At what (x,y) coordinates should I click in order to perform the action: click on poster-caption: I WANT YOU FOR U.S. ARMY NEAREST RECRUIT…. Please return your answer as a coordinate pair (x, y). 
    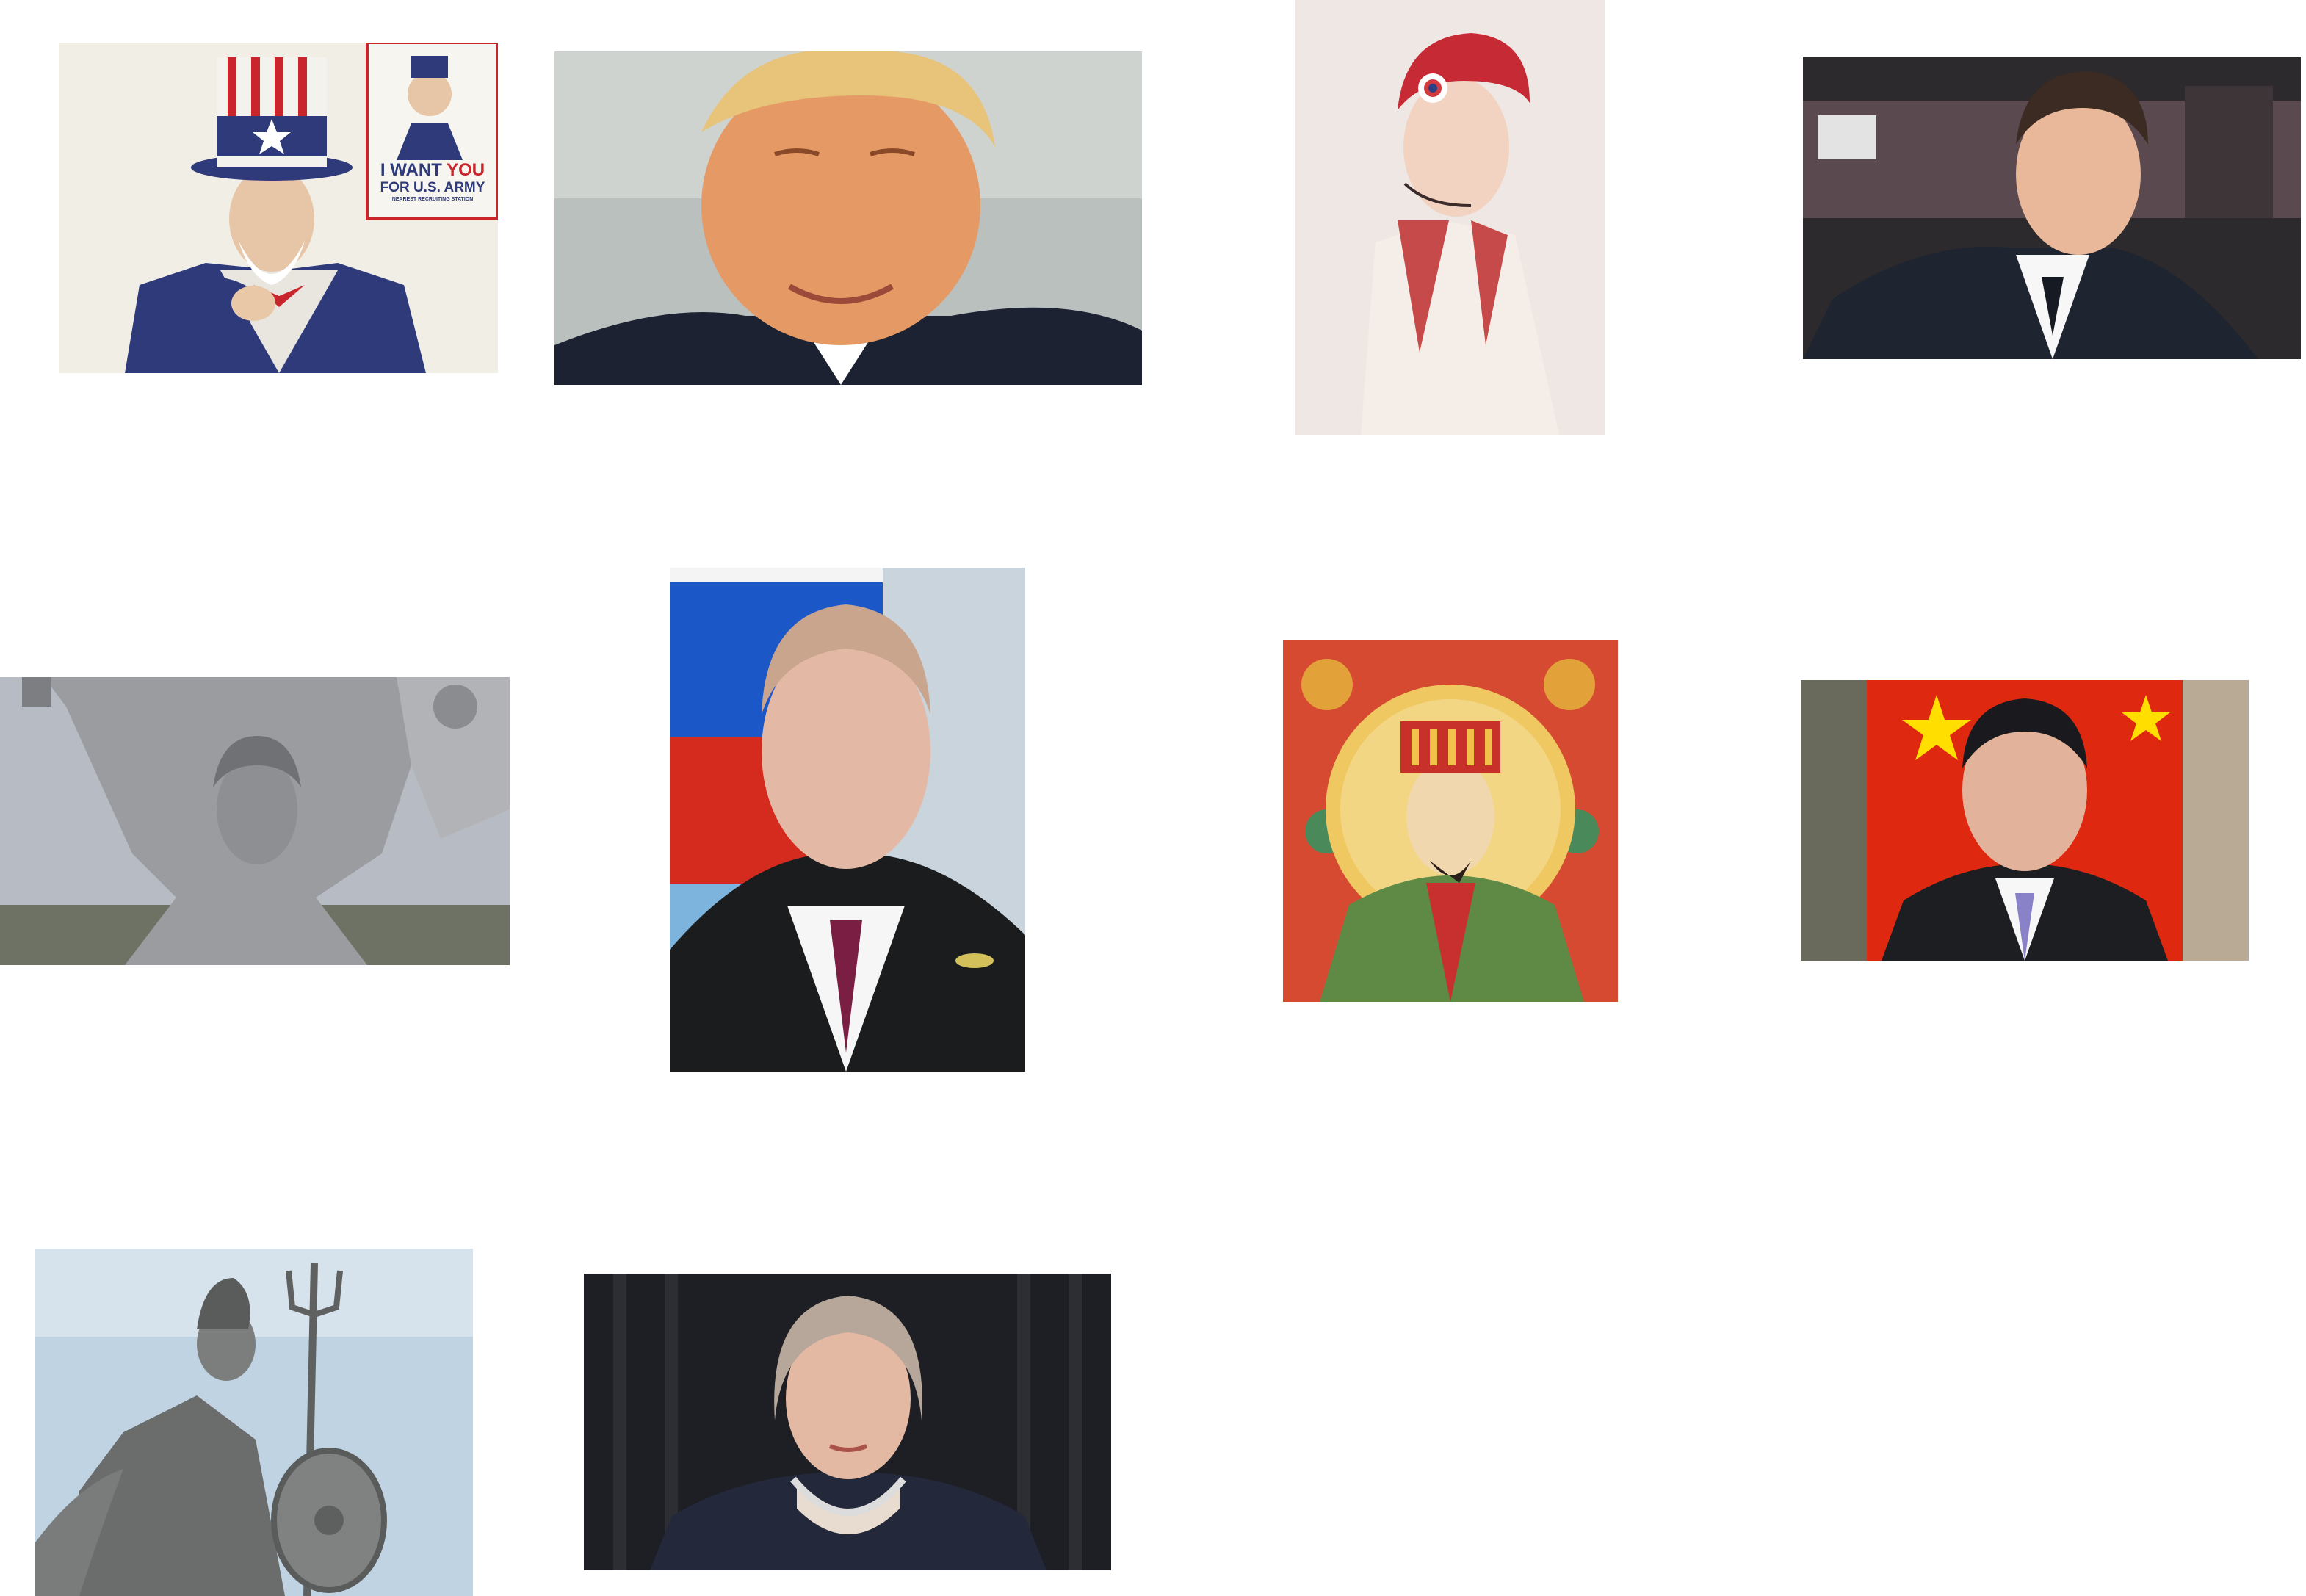
    Looking at the image, I should click on (432, 182).